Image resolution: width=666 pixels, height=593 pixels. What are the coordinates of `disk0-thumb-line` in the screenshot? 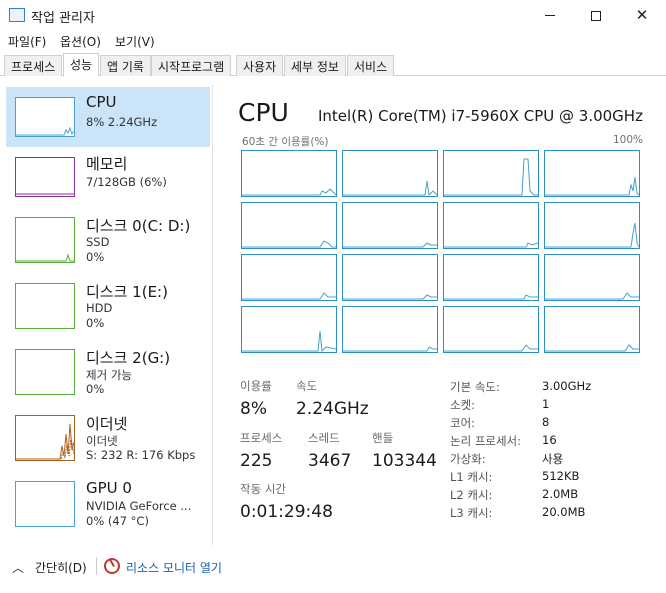 It's located at (45, 257).